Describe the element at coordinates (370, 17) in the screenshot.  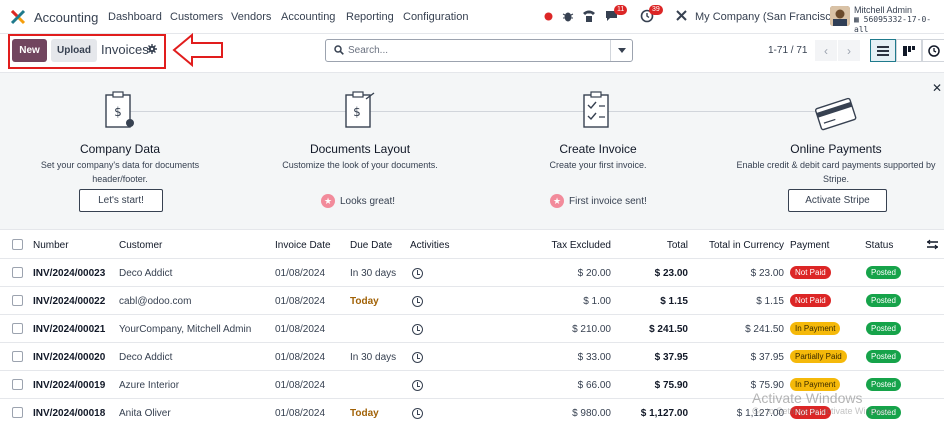
I see `menu-reporting: Reporting` at that location.